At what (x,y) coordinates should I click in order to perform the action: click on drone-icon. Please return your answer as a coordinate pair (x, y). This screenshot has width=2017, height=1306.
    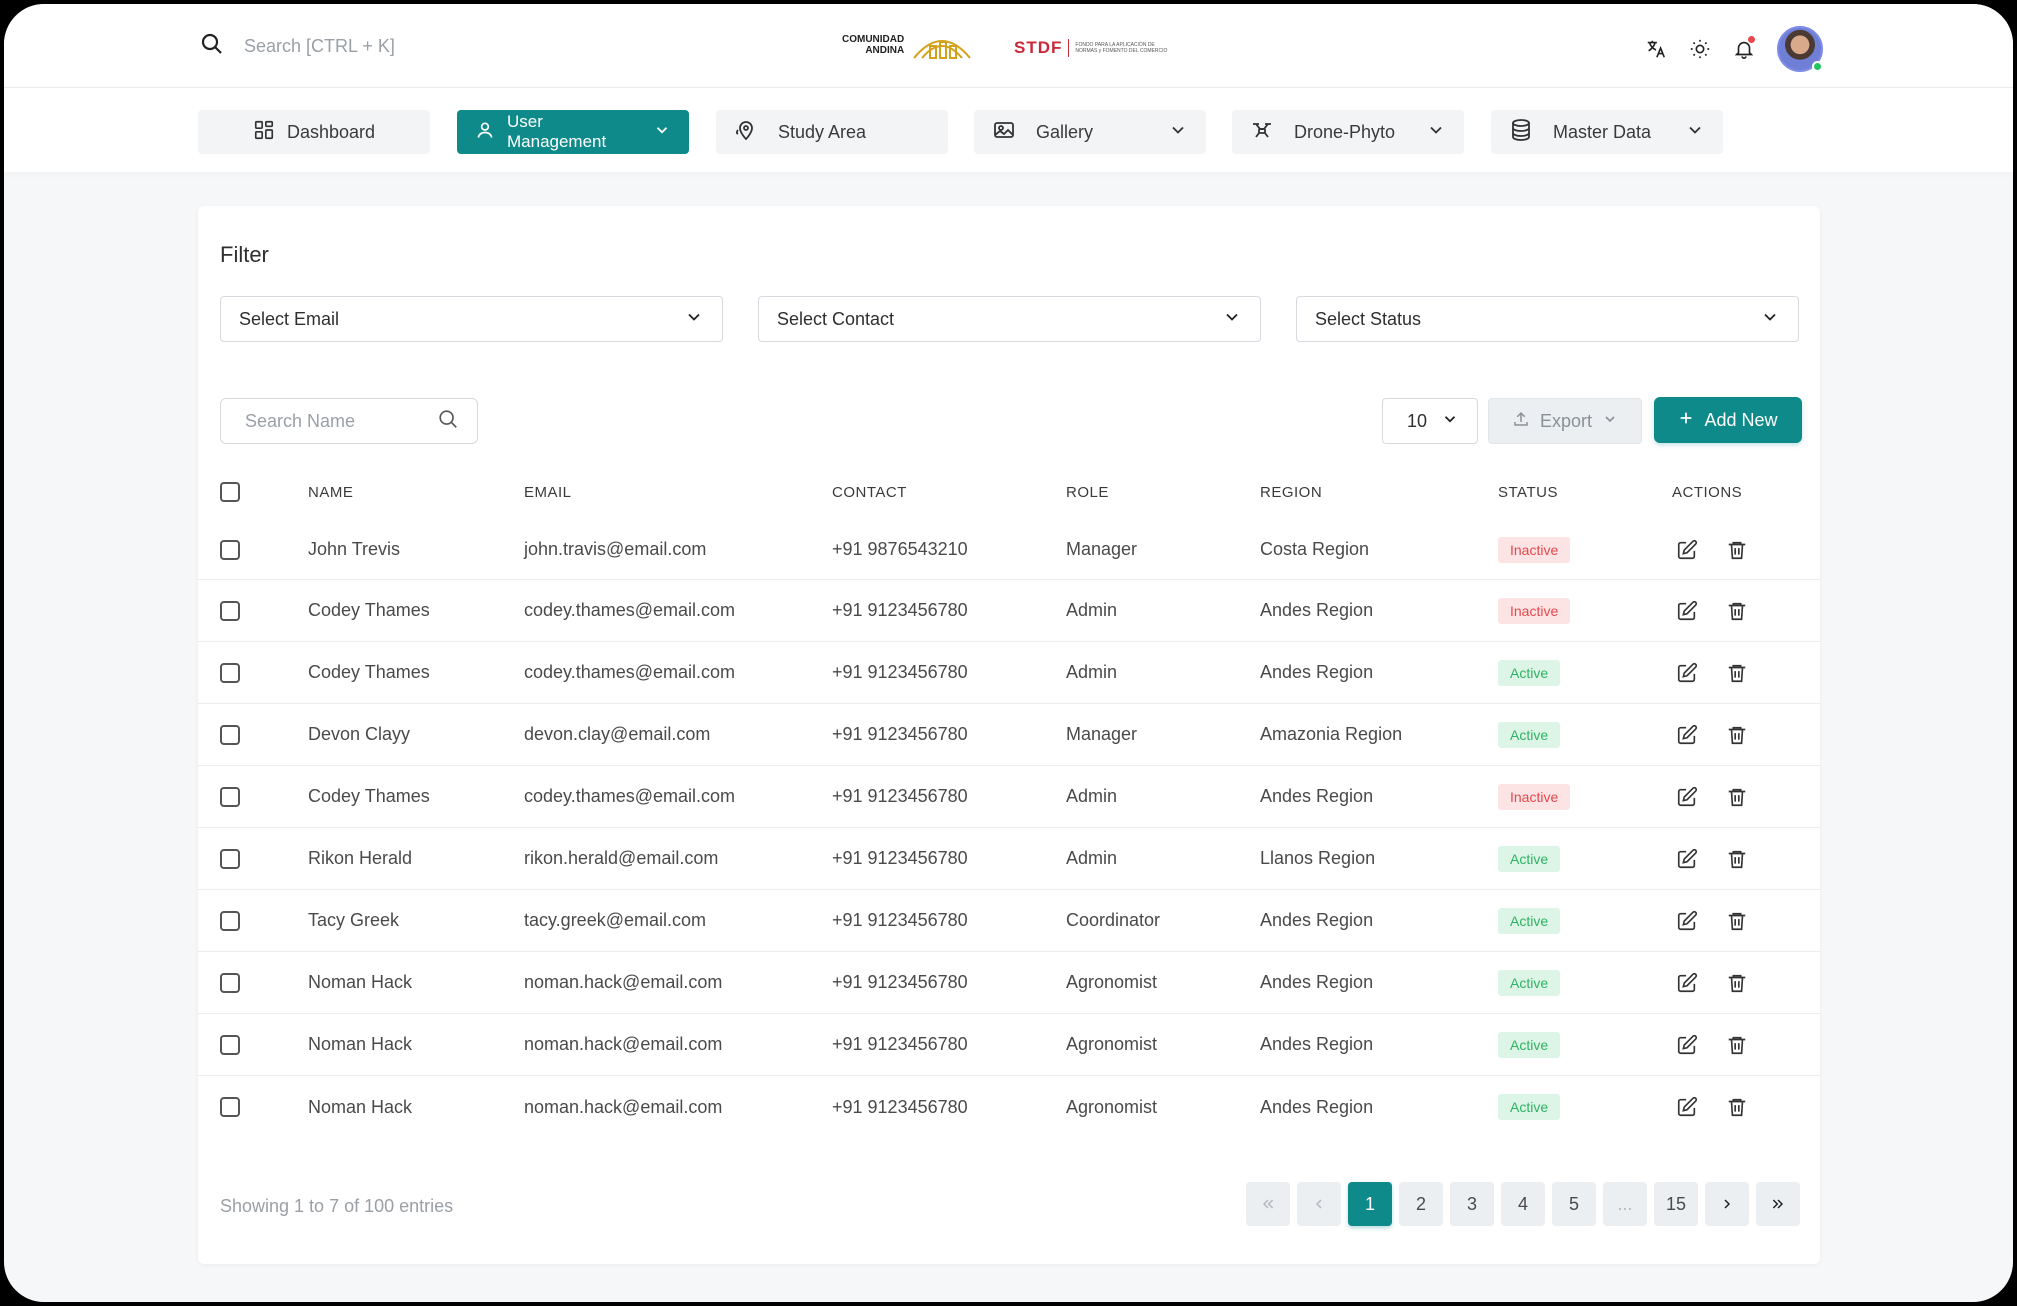
    Looking at the image, I should click on (1262, 132).